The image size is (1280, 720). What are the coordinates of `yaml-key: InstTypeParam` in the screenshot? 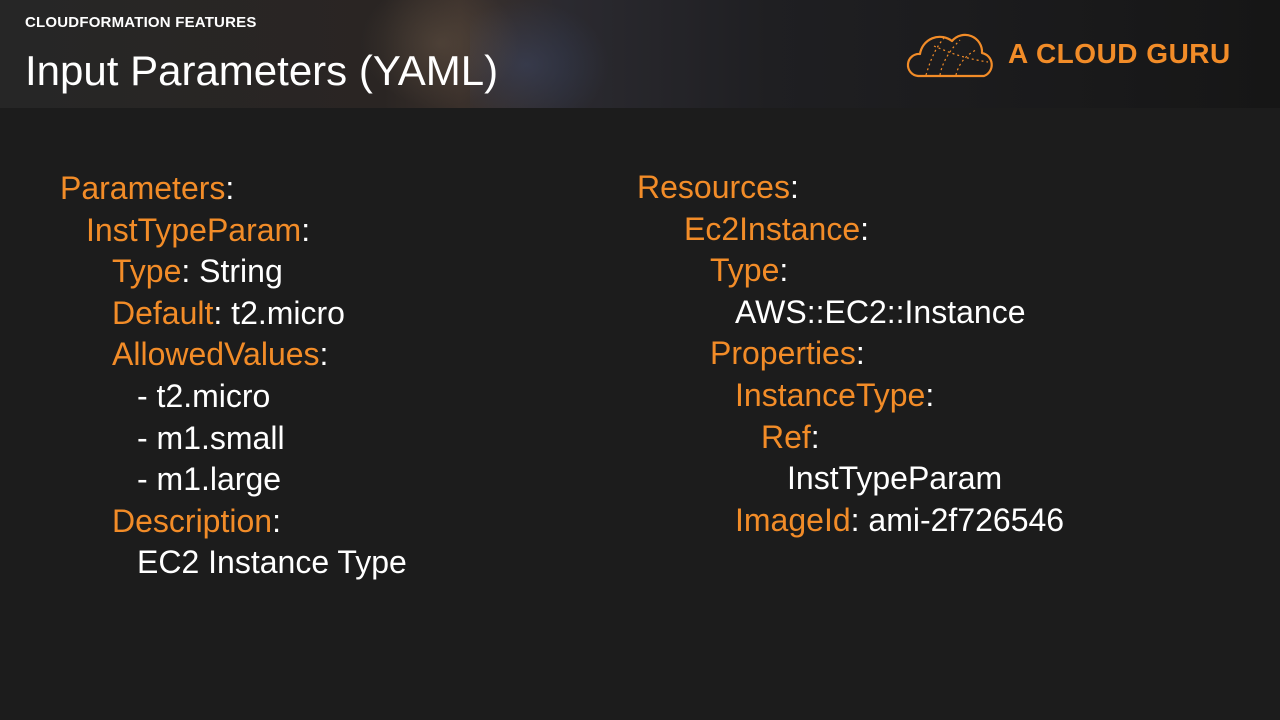 It's located at (194, 229).